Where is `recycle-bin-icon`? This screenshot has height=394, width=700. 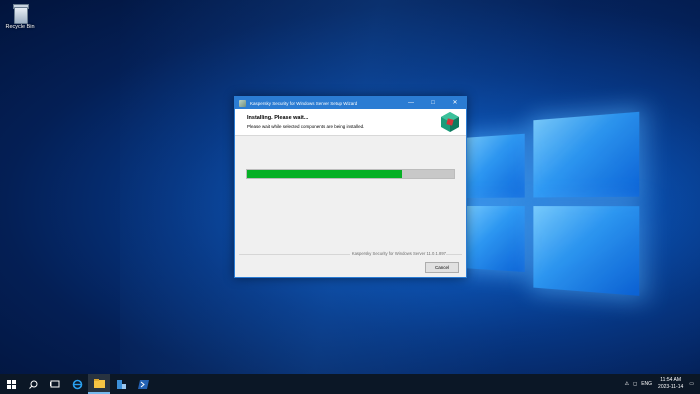 recycle-bin-icon is located at coordinates (20, 14).